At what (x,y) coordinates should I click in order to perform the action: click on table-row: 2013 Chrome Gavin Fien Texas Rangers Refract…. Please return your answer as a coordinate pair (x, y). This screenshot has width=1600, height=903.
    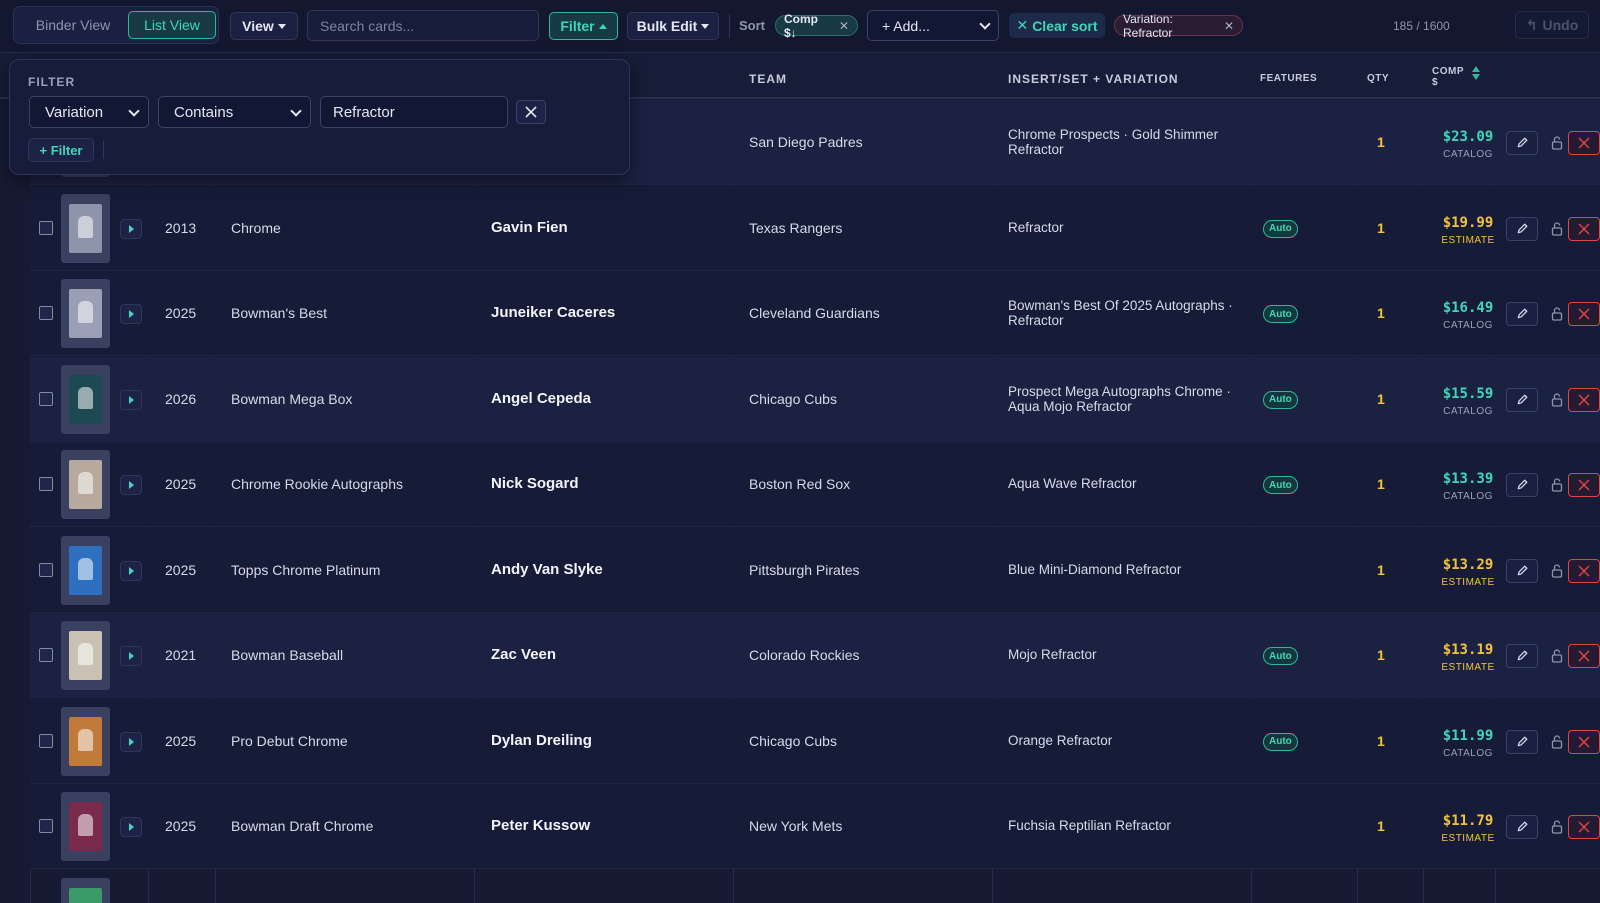
    Looking at the image, I should click on (815, 228).